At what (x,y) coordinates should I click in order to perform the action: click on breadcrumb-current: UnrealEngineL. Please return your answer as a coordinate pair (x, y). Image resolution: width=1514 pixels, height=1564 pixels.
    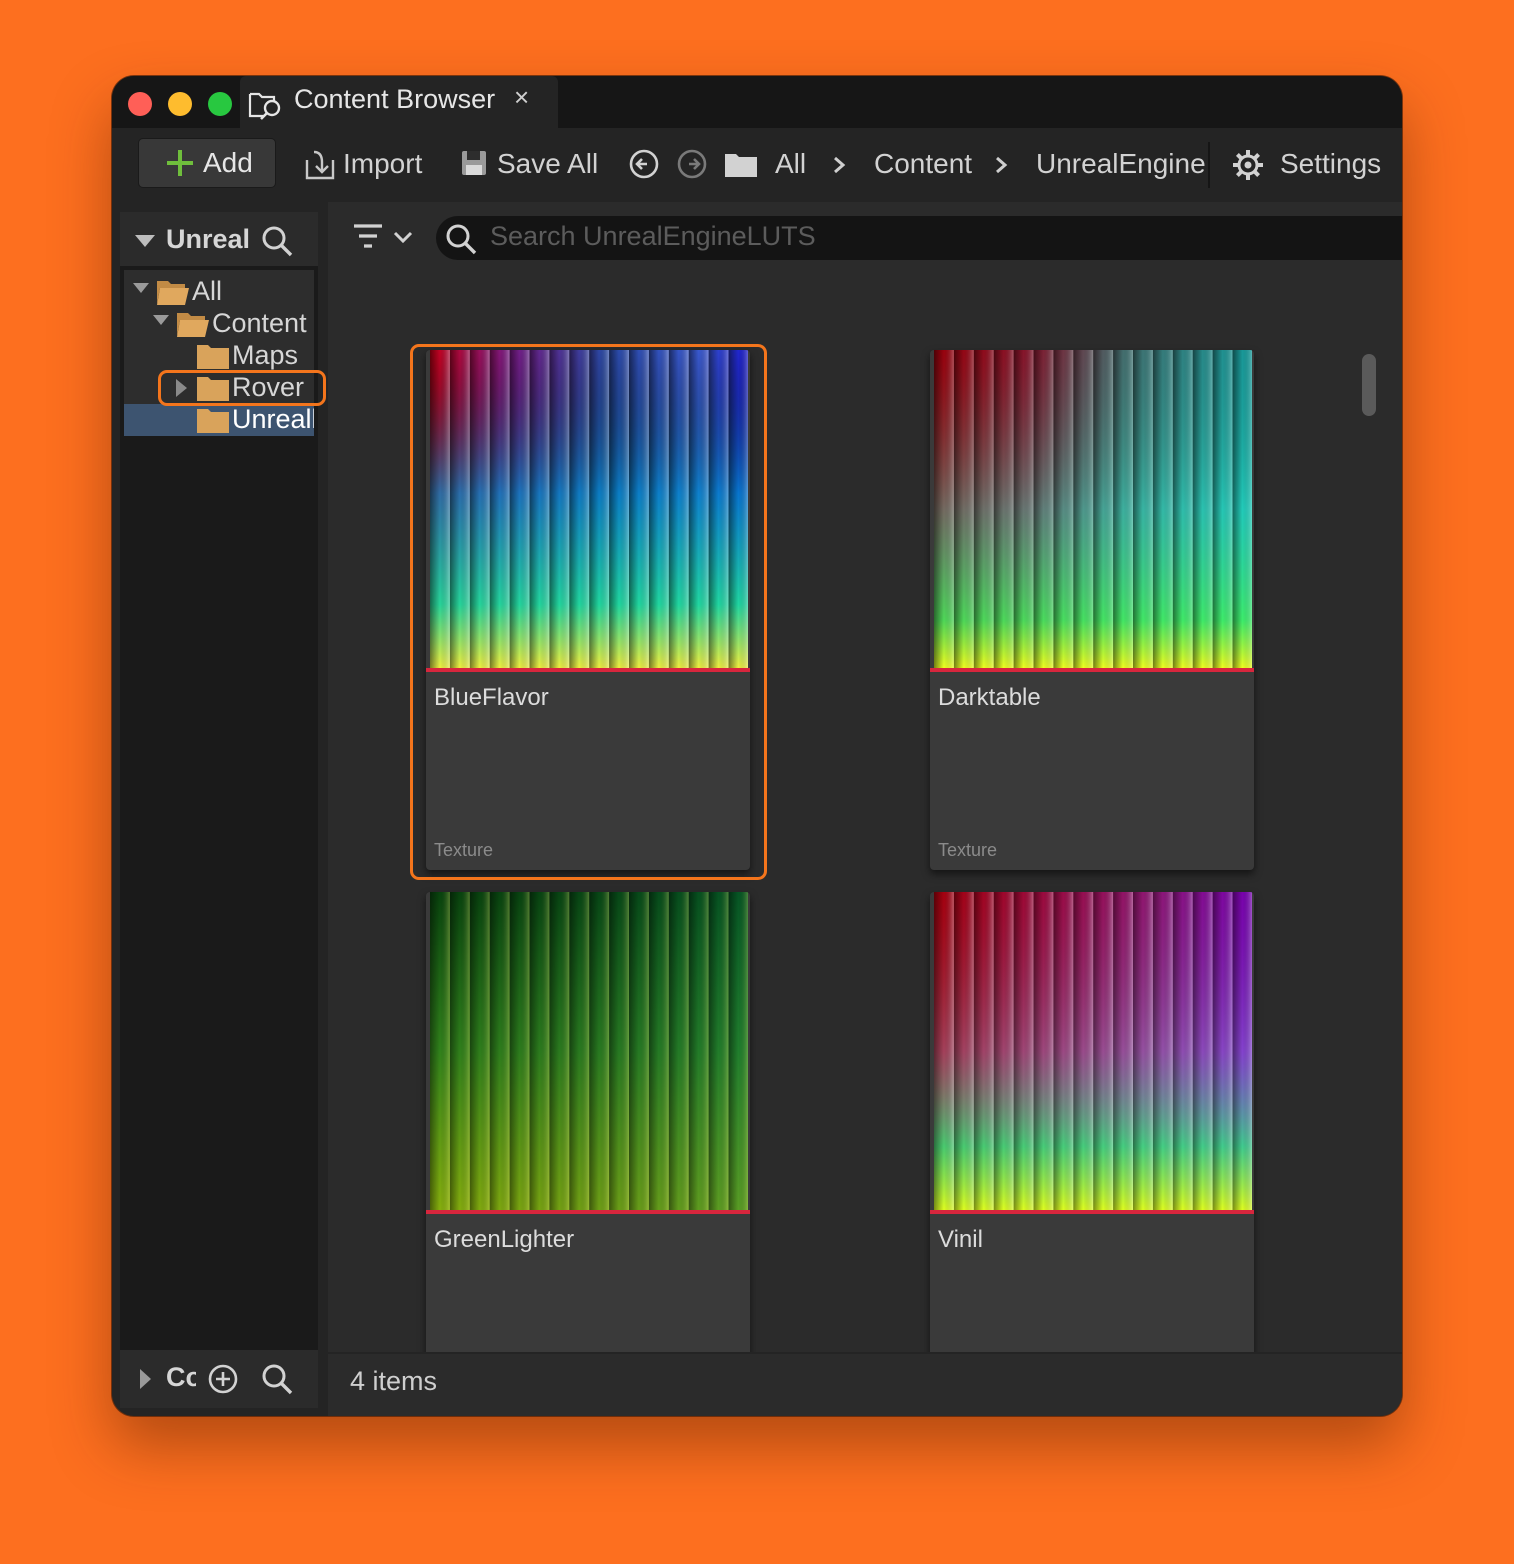
    Looking at the image, I should click on (1121, 164).